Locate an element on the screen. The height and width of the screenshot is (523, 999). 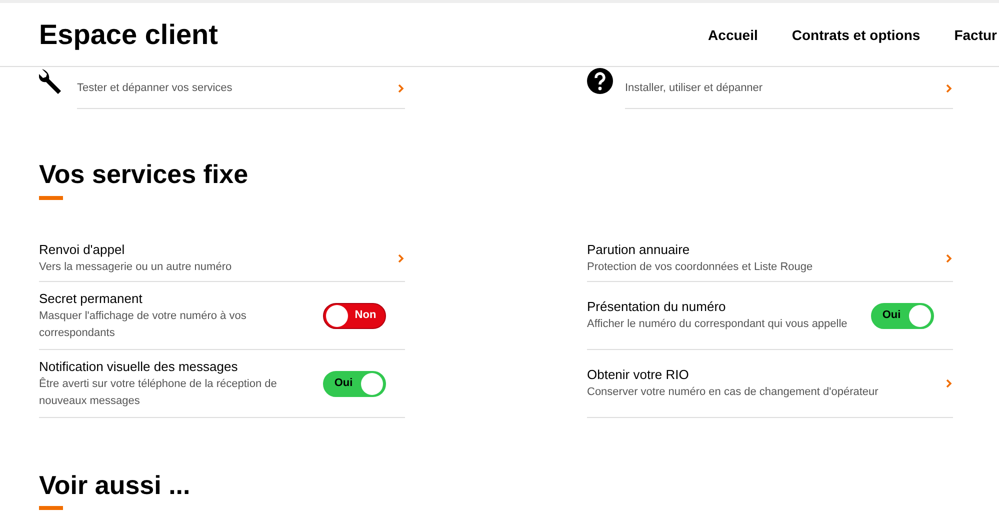
service-link: Parution annuaire Protection de vos coordonnées et Liste Rouge is located at coordinates (770, 258).